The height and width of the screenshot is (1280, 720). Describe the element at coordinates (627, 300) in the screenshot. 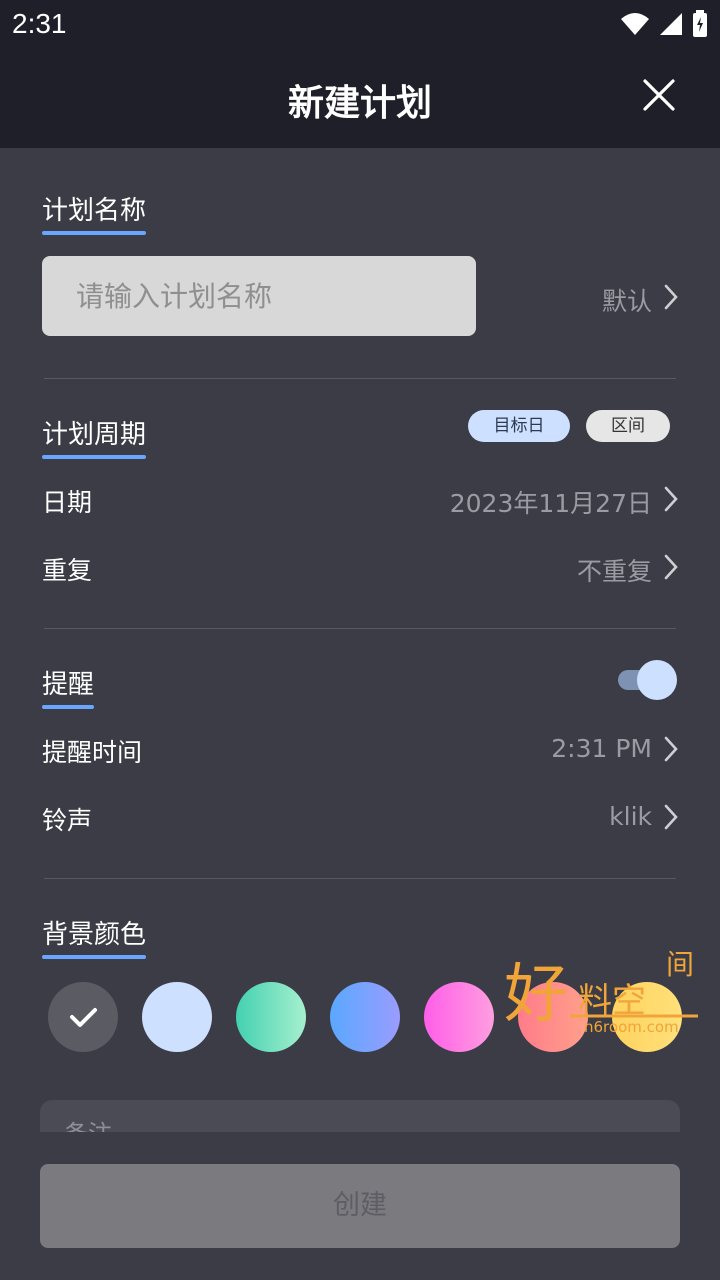

I see `default-option: 默认` at that location.